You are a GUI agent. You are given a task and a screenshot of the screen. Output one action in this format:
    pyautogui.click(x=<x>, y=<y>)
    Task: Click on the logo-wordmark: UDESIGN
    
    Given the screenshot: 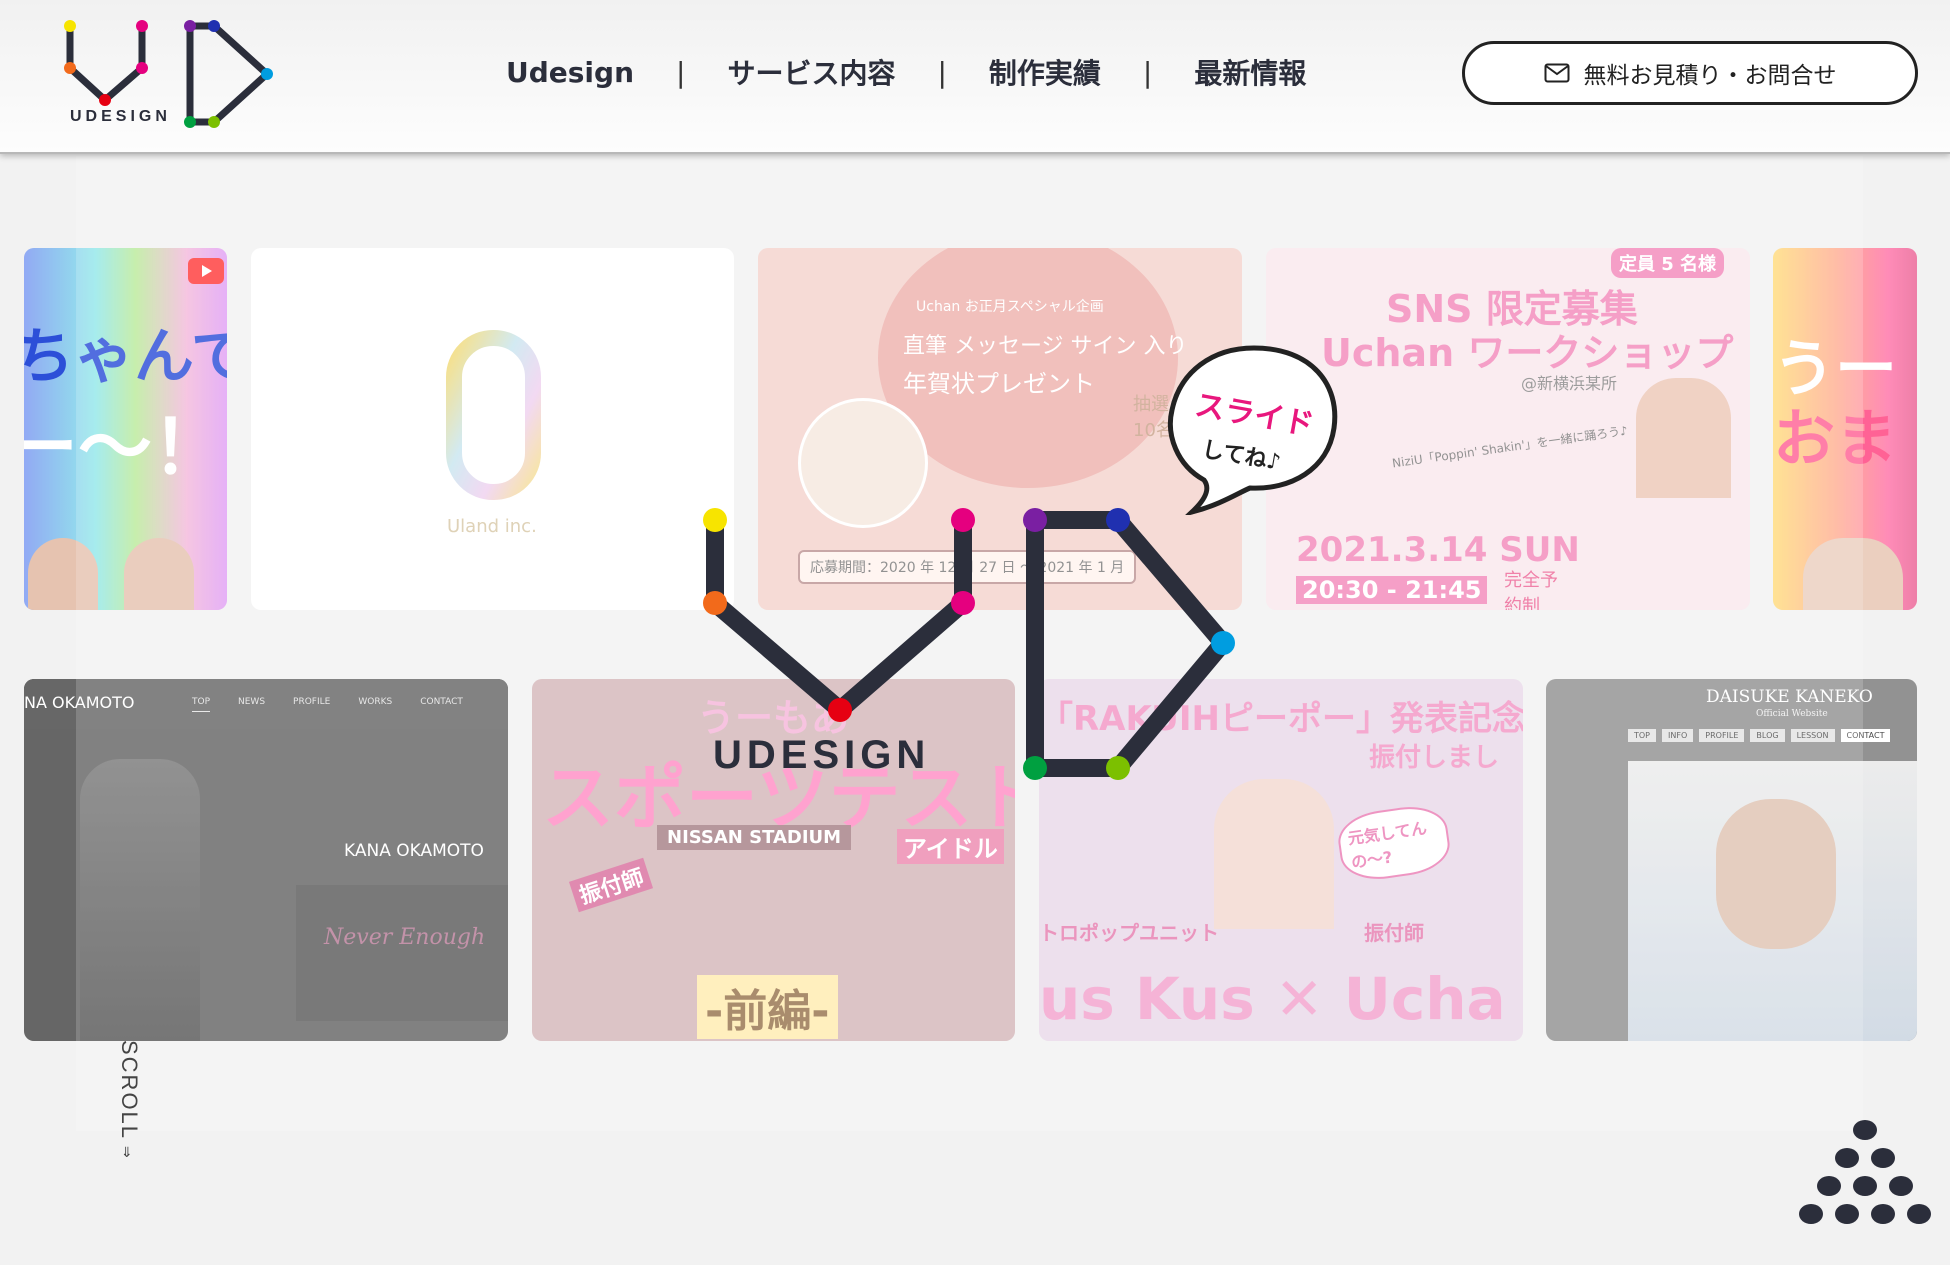 What is the action you would take?
    pyautogui.click(x=120, y=116)
    